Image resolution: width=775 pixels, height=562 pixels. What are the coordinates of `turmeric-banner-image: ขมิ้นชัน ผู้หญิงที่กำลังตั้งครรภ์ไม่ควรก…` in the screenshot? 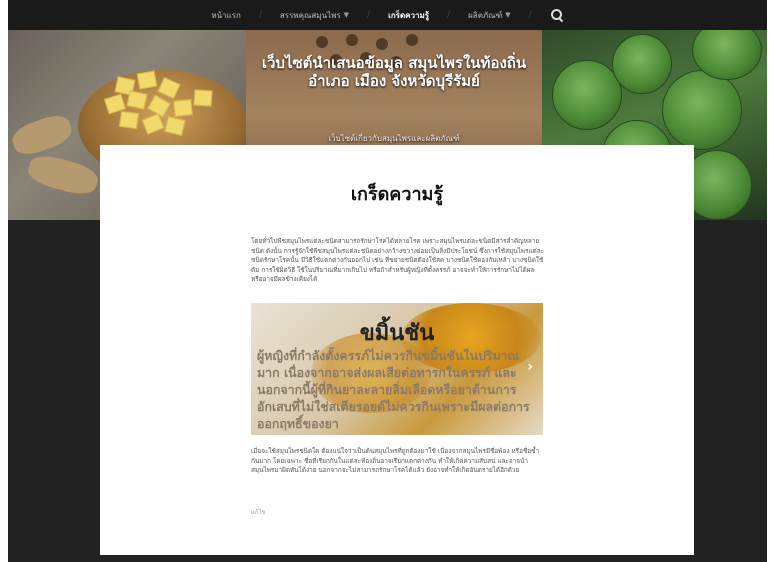 It's located at (397, 369).